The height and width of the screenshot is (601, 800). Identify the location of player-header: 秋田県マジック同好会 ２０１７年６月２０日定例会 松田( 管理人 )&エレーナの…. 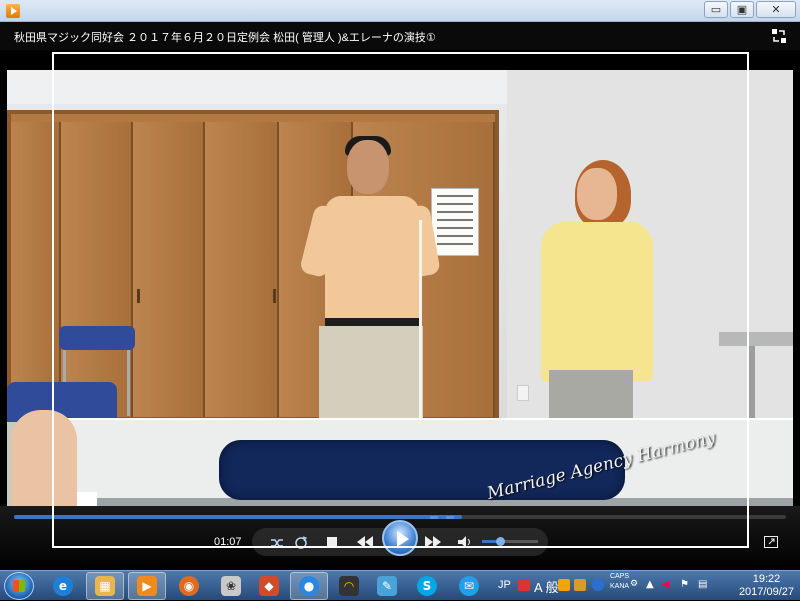
(400, 36).